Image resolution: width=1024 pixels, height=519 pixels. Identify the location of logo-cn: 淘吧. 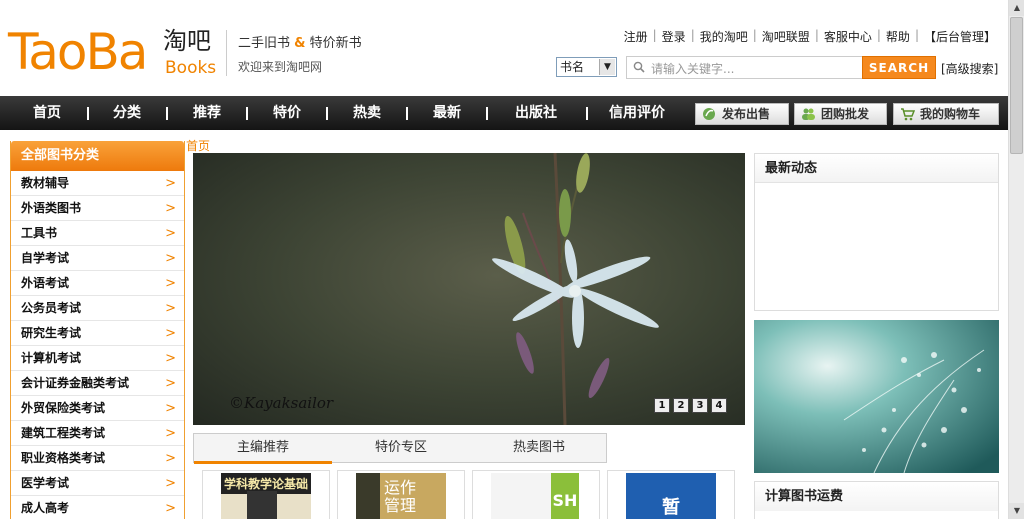
(187, 41).